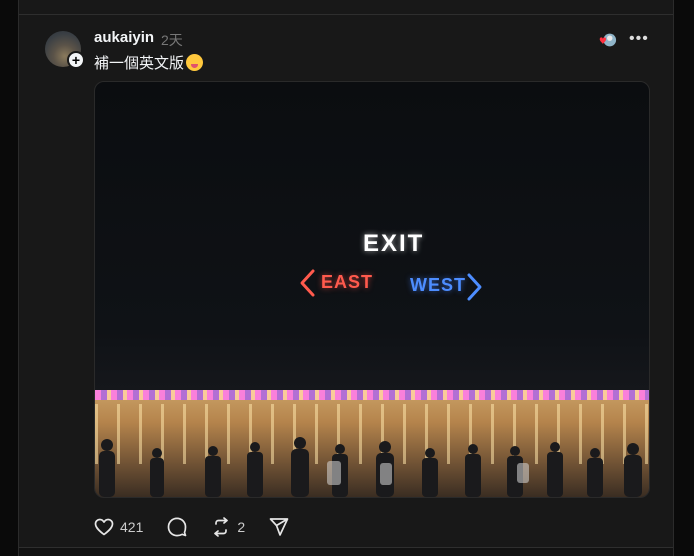 This screenshot has width=694, height=556. What do you see at coordinates (203, 527) in the screenshot?
I see `action-bar: 421 2` at bounding box center [203, 527].